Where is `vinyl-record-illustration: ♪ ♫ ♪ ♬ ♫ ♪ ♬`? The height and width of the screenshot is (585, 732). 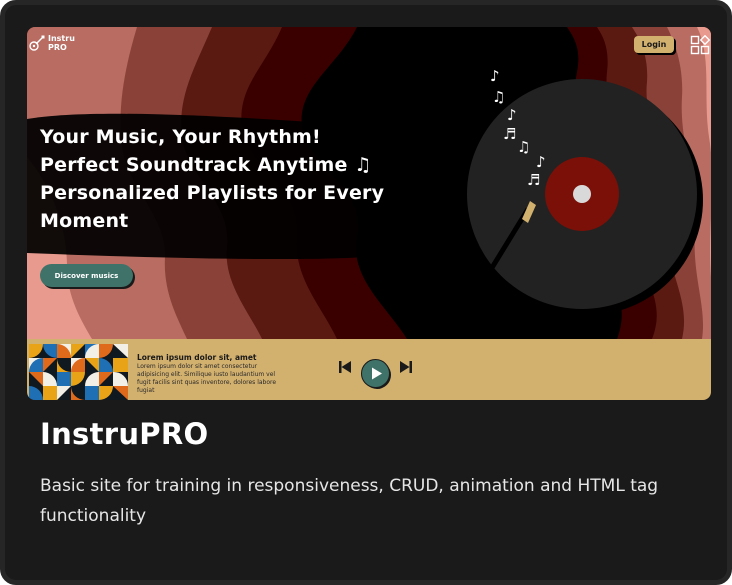 vinyl-record-illustration: ♪ ♫ ♪ ♬ ♫ ♪ ♬ is located at coordinates (585, 191).